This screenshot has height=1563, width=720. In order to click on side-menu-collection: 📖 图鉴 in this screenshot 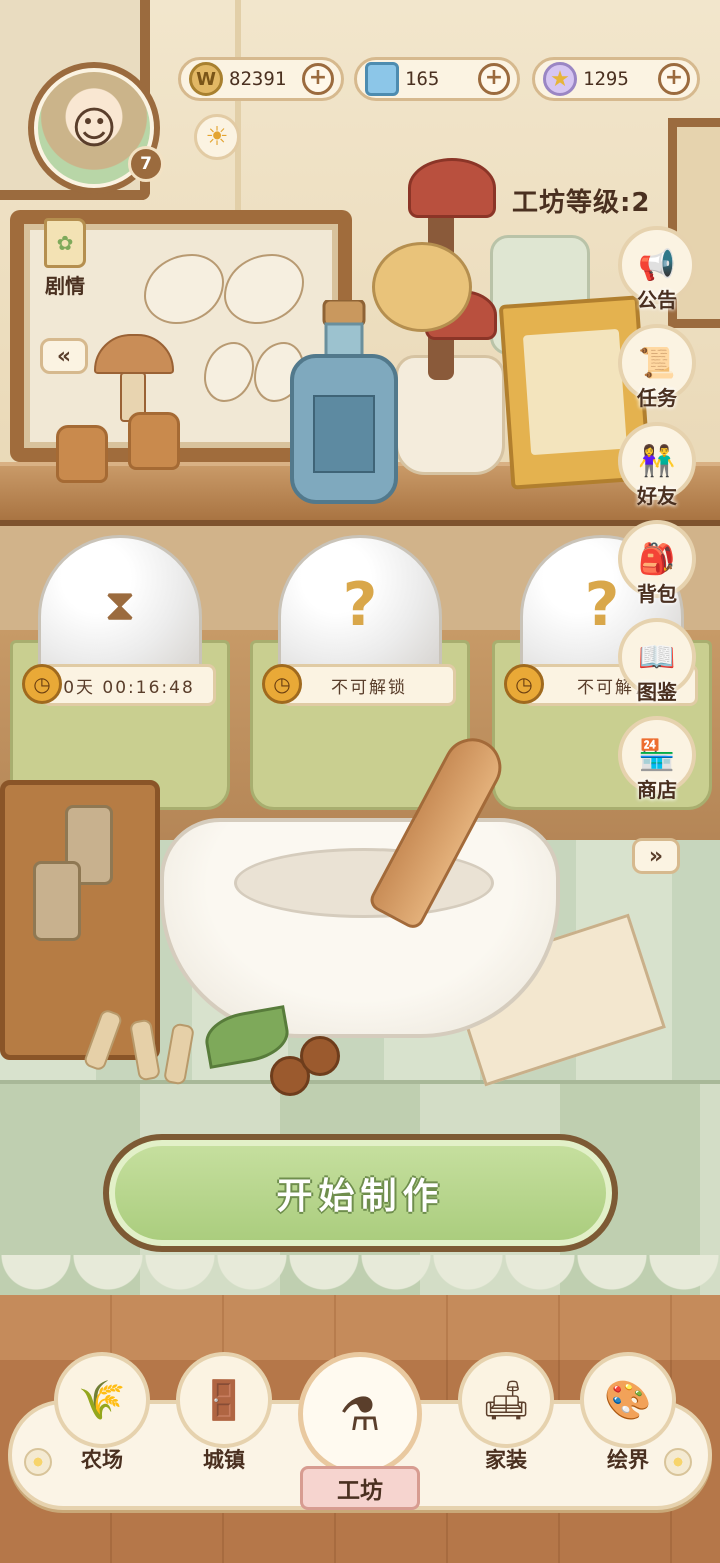, I will do `click(657, 667)`.